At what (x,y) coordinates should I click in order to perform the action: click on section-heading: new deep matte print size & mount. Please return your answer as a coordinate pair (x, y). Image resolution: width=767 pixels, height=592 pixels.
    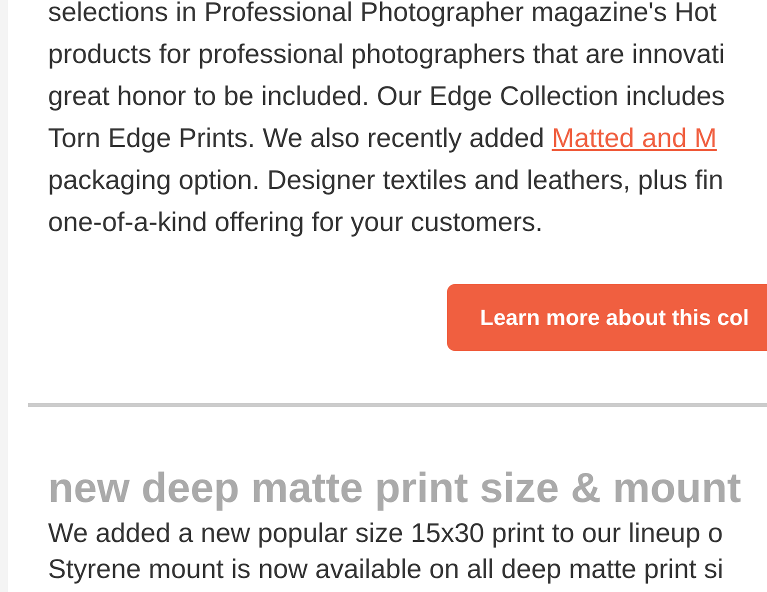
    Looking at the image, I should click on (394, 488).